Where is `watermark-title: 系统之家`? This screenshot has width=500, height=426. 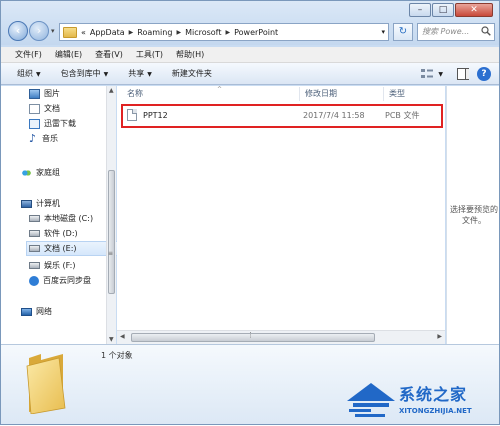
watermark-title: 系统之家 is located at coordinates (433, 394).